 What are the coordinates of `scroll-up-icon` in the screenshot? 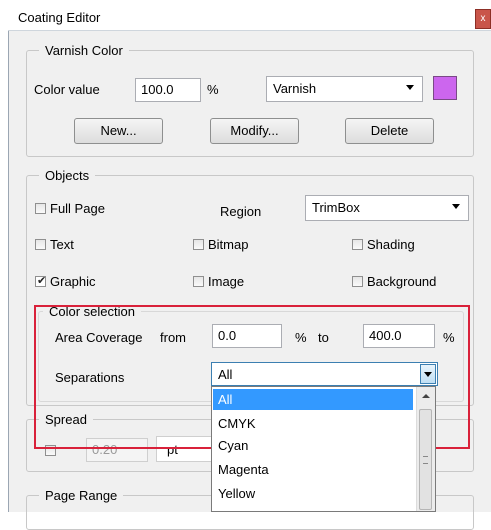 It's located at (426, 396).